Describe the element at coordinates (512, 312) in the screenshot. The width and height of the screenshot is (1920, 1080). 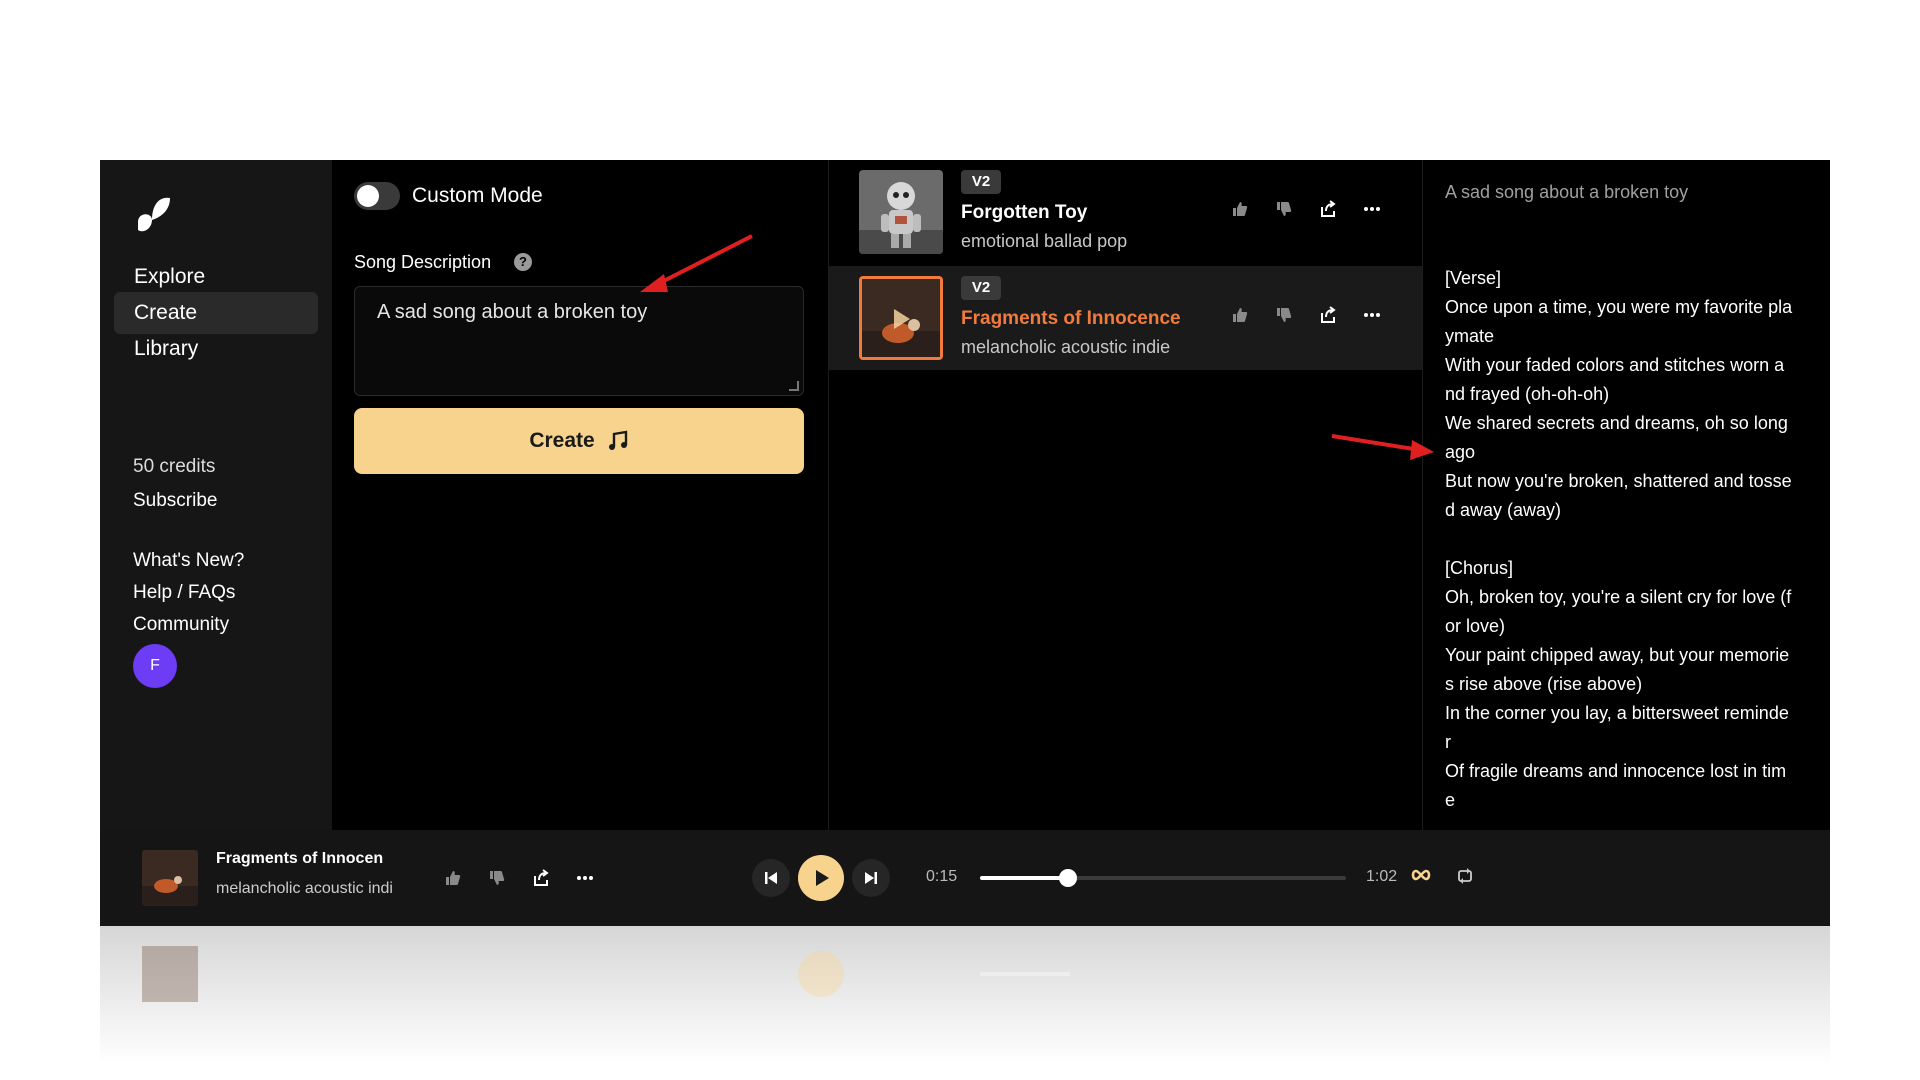
I see `song-description-value: A sad song about a broken toy` at that location.